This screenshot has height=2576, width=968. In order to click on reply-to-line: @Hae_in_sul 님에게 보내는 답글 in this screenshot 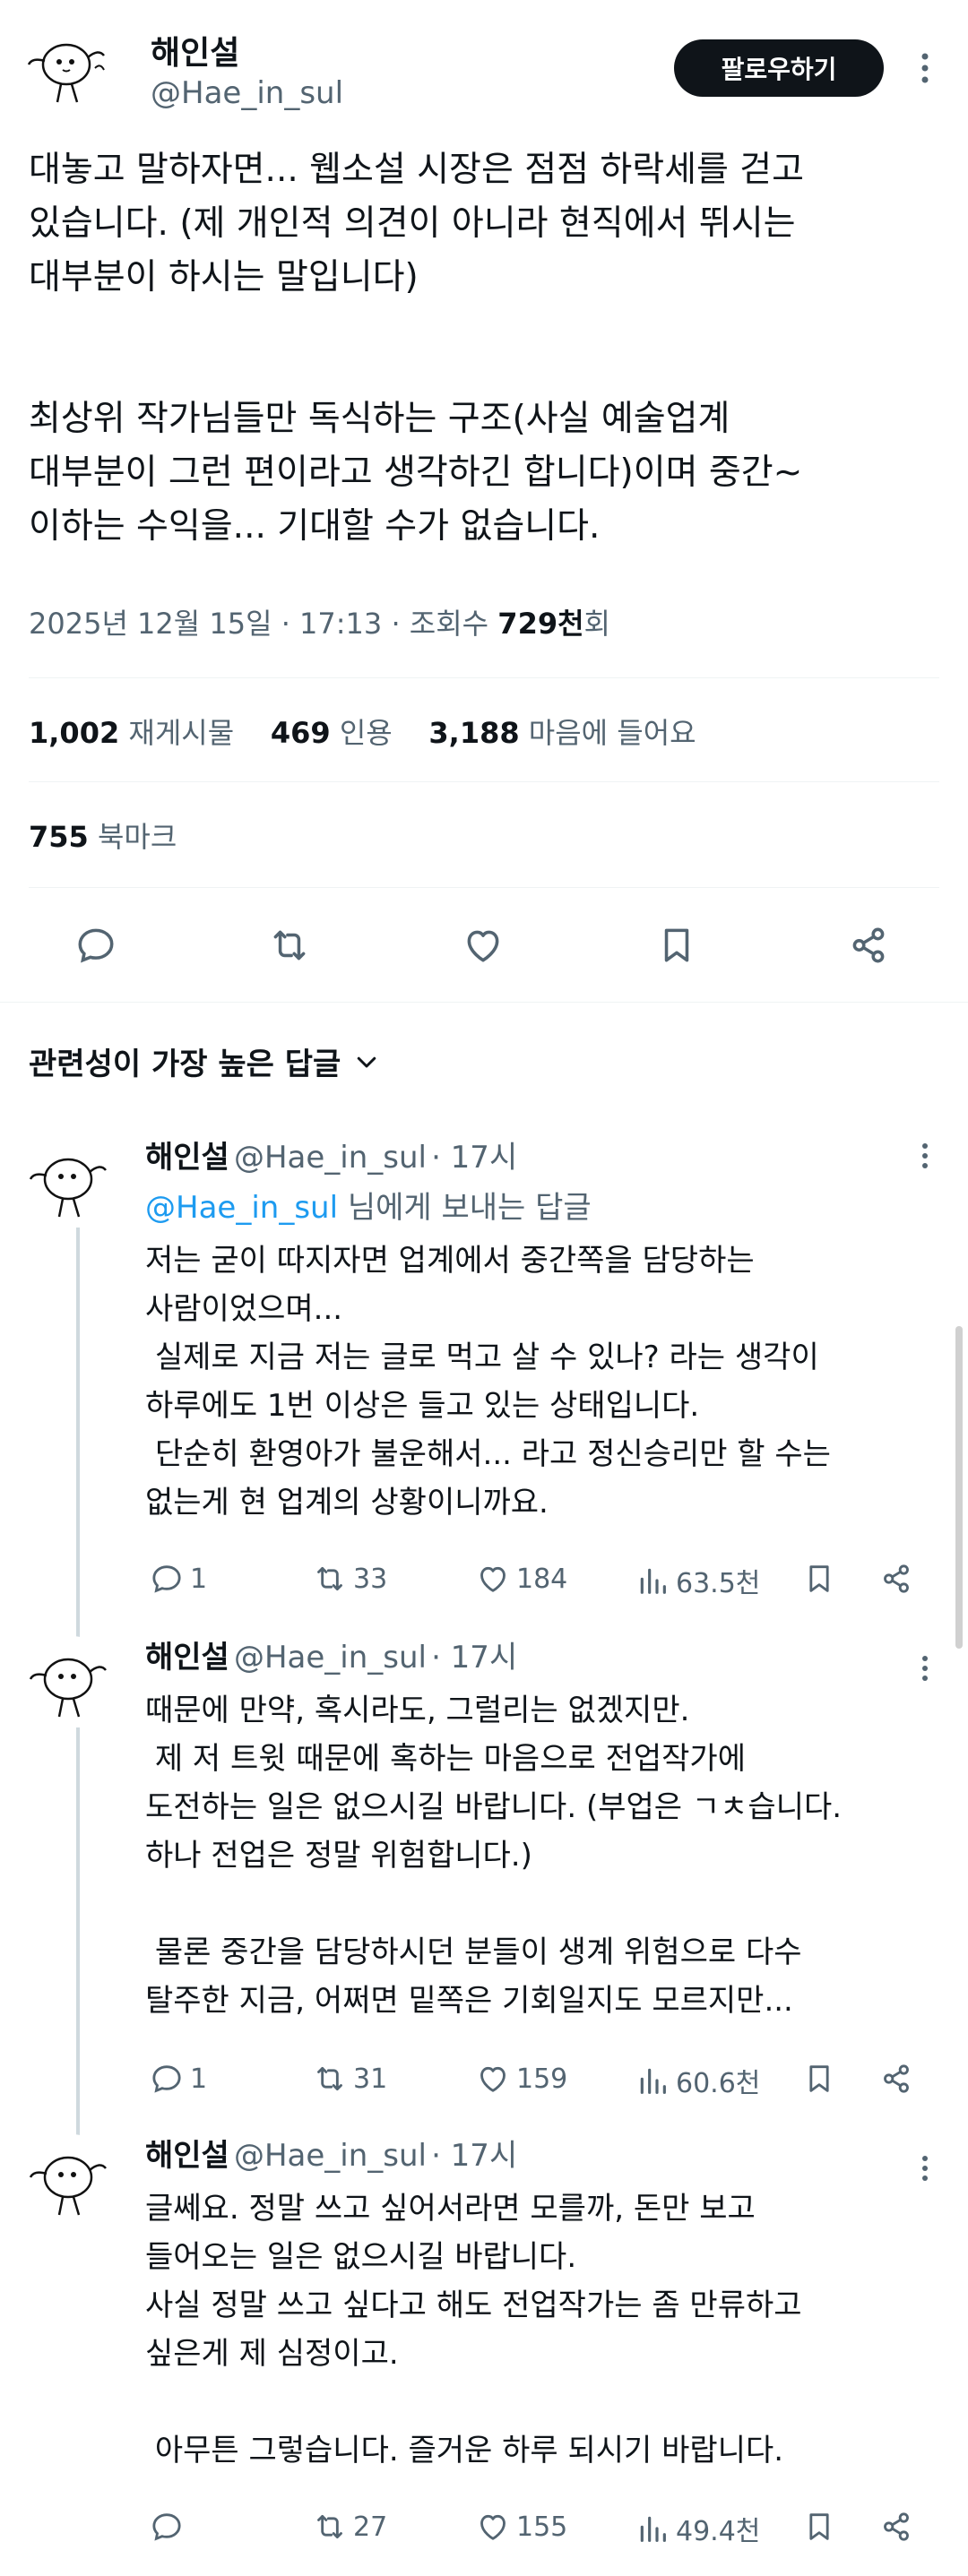, I will do `click(368, 1205)`.